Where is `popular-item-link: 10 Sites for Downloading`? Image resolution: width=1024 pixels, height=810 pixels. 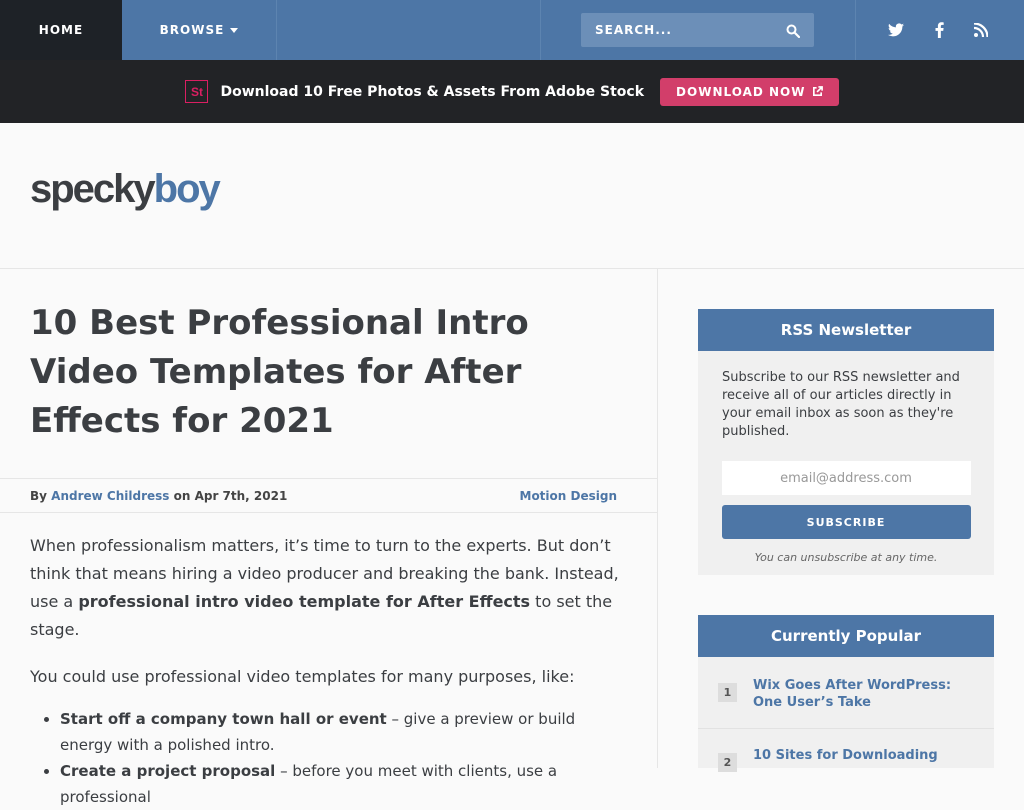
popular-item-link: 10 Sites for Downloading is located at coordinates (845, 759).